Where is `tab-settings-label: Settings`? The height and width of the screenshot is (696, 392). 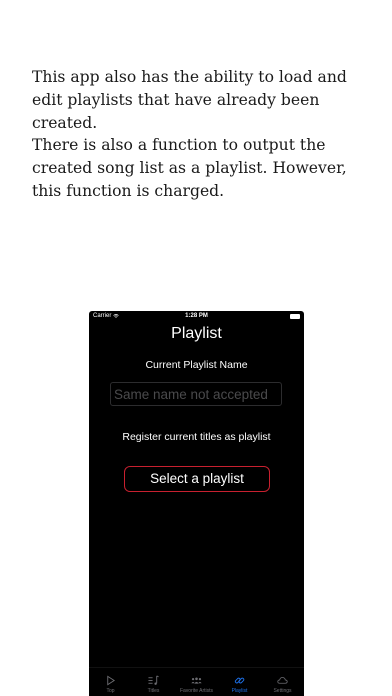 tab-settings-label: Settings is located at coordinates (282, 691).